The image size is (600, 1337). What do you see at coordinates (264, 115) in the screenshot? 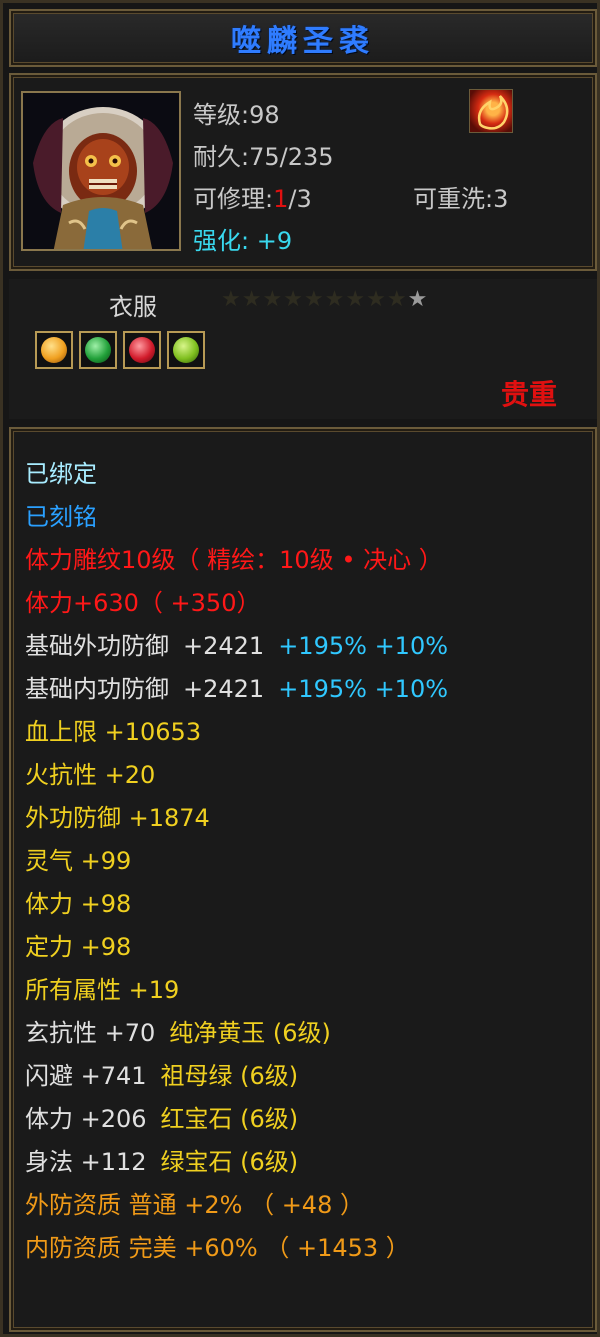
I see `level-value: 98` at bounding box center [264, 115].